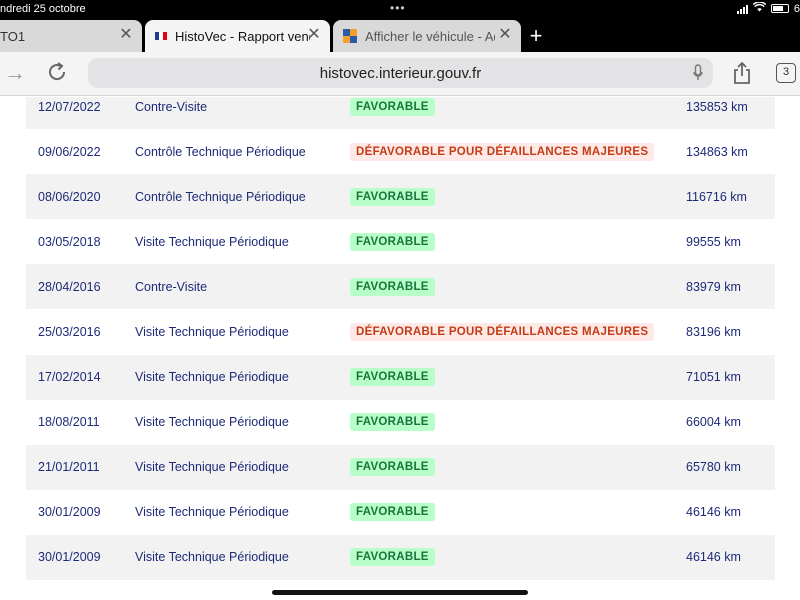  I want to click on reload-icon, so click(57, 74).